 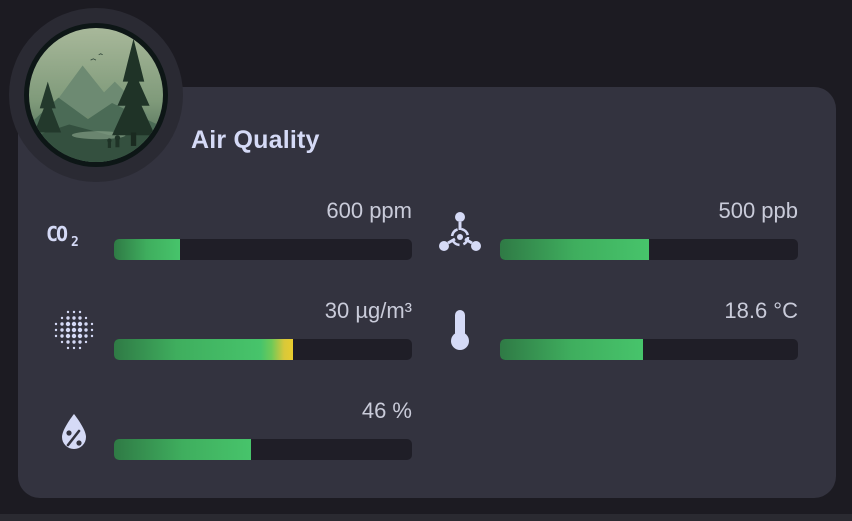 I want to click on svg-text: 2, so click(x=75, y=242).